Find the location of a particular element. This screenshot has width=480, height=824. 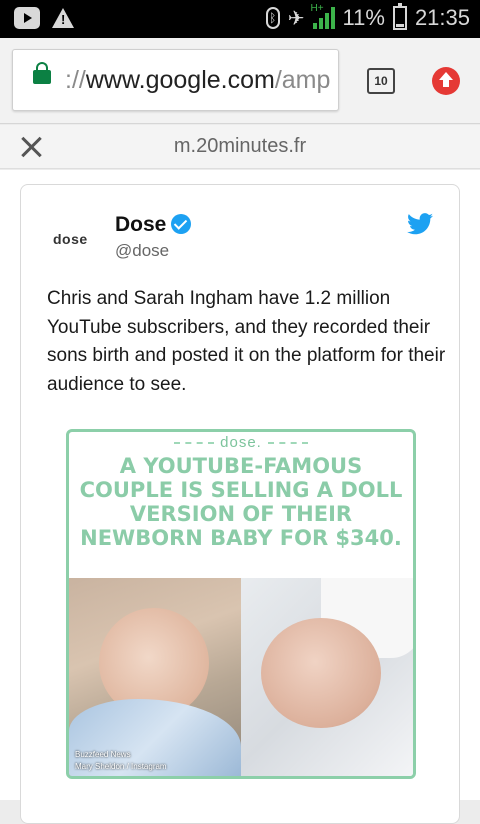

network-type: H+ is located at coordinates (317, 8).